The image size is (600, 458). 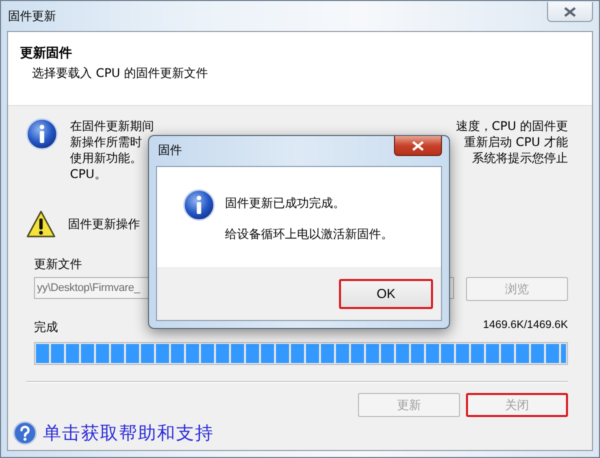 I want to click on info-text: CPU。, so click(x=88, y=174).